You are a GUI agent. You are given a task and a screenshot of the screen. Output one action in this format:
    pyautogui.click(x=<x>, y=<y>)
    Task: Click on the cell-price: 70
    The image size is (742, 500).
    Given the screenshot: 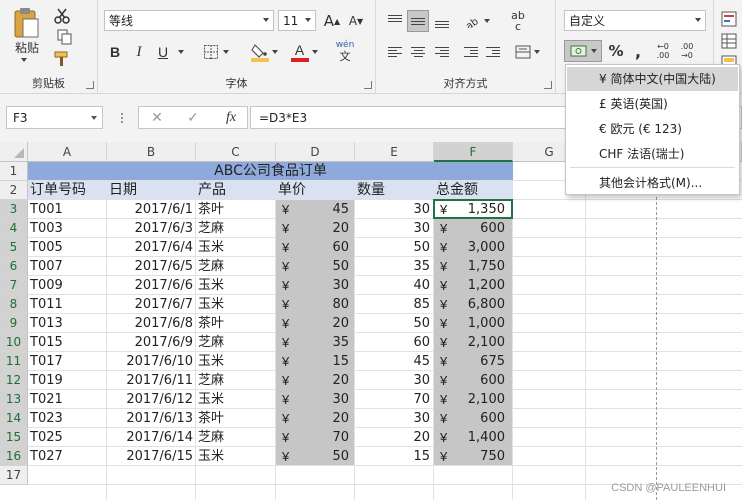 What is the action you would take?
    pyautogui.click(x=313, y=437)
    